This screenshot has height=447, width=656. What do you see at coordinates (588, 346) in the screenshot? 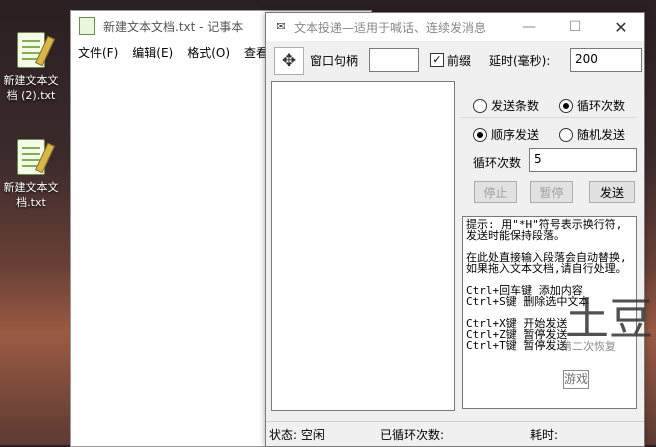
I see `watermark-sub-text: 第二次恢复` at bounding box center [588, 346].